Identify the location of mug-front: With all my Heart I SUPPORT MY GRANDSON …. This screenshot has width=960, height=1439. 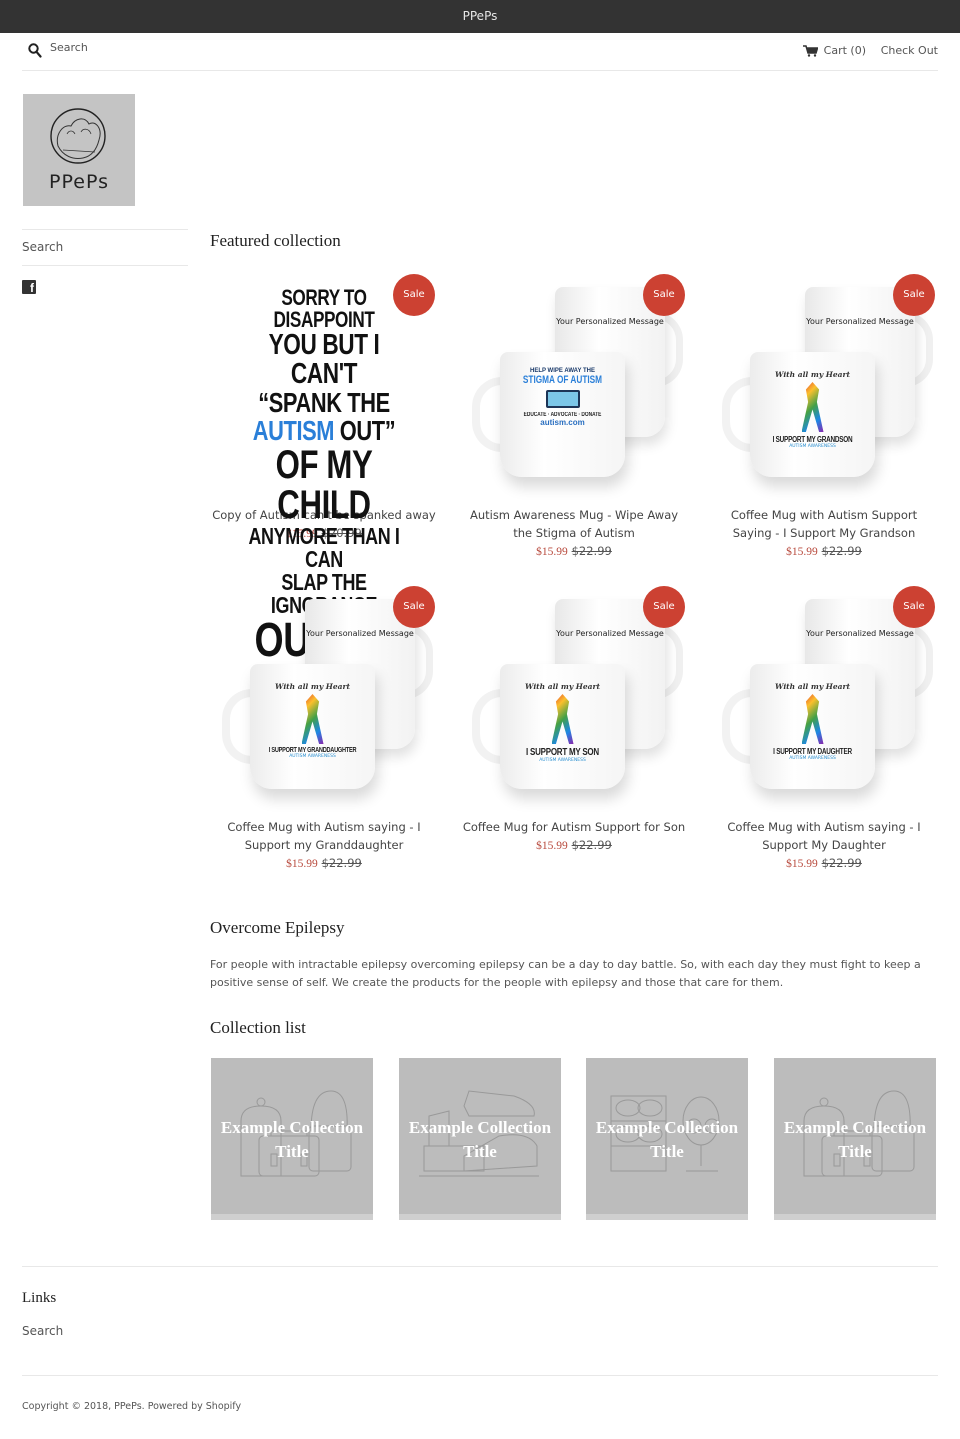
(812, 414).